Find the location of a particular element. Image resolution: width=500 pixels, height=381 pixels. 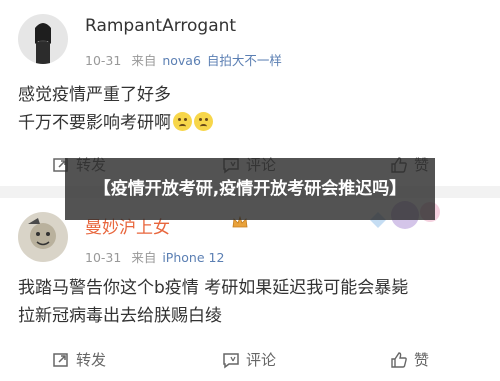

username: RampantArrogant is located at coordinates (160, 26).